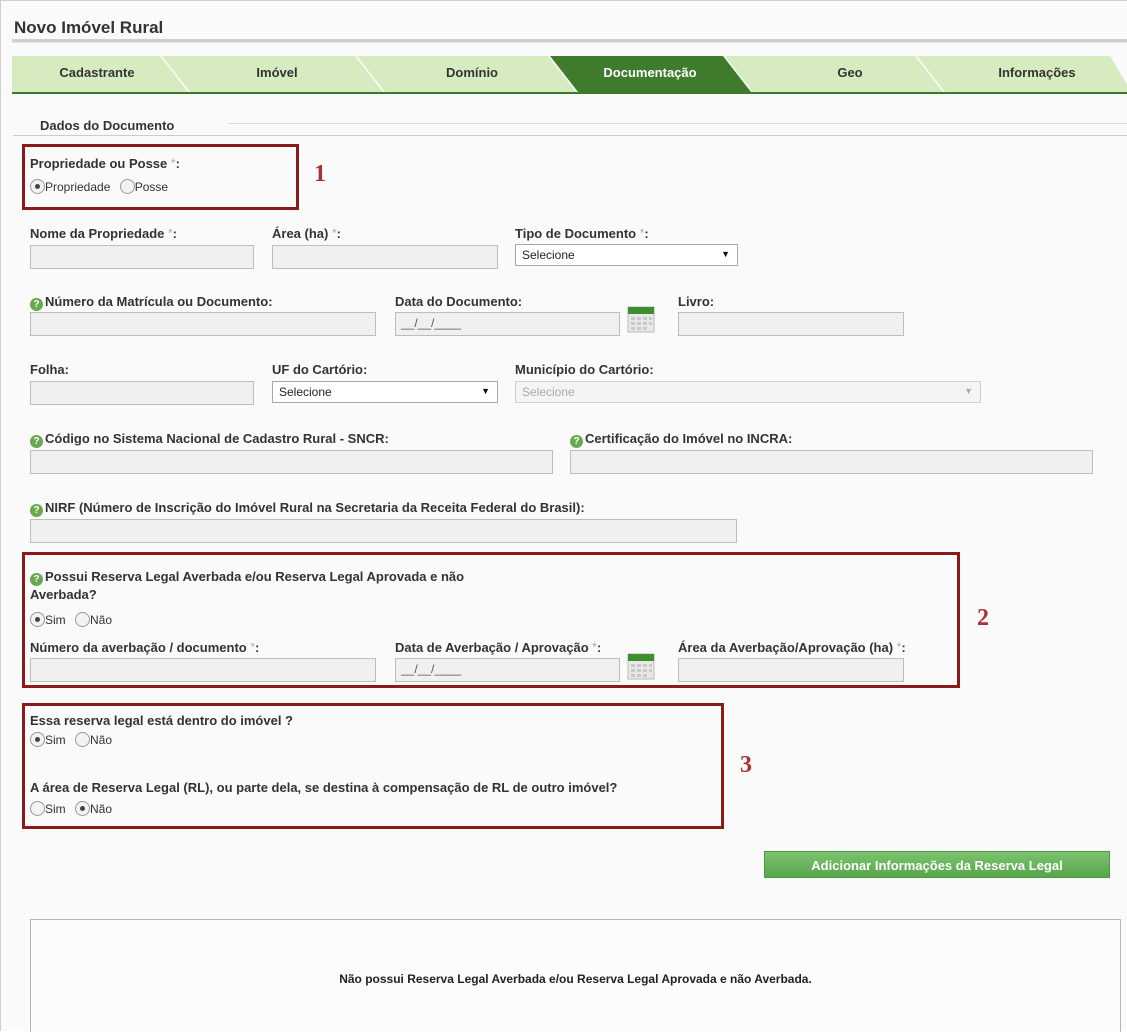  Describe the element at coordinates (48, 619) in the screenshot. I see `radio-reserva-sim: Sim` at that location.